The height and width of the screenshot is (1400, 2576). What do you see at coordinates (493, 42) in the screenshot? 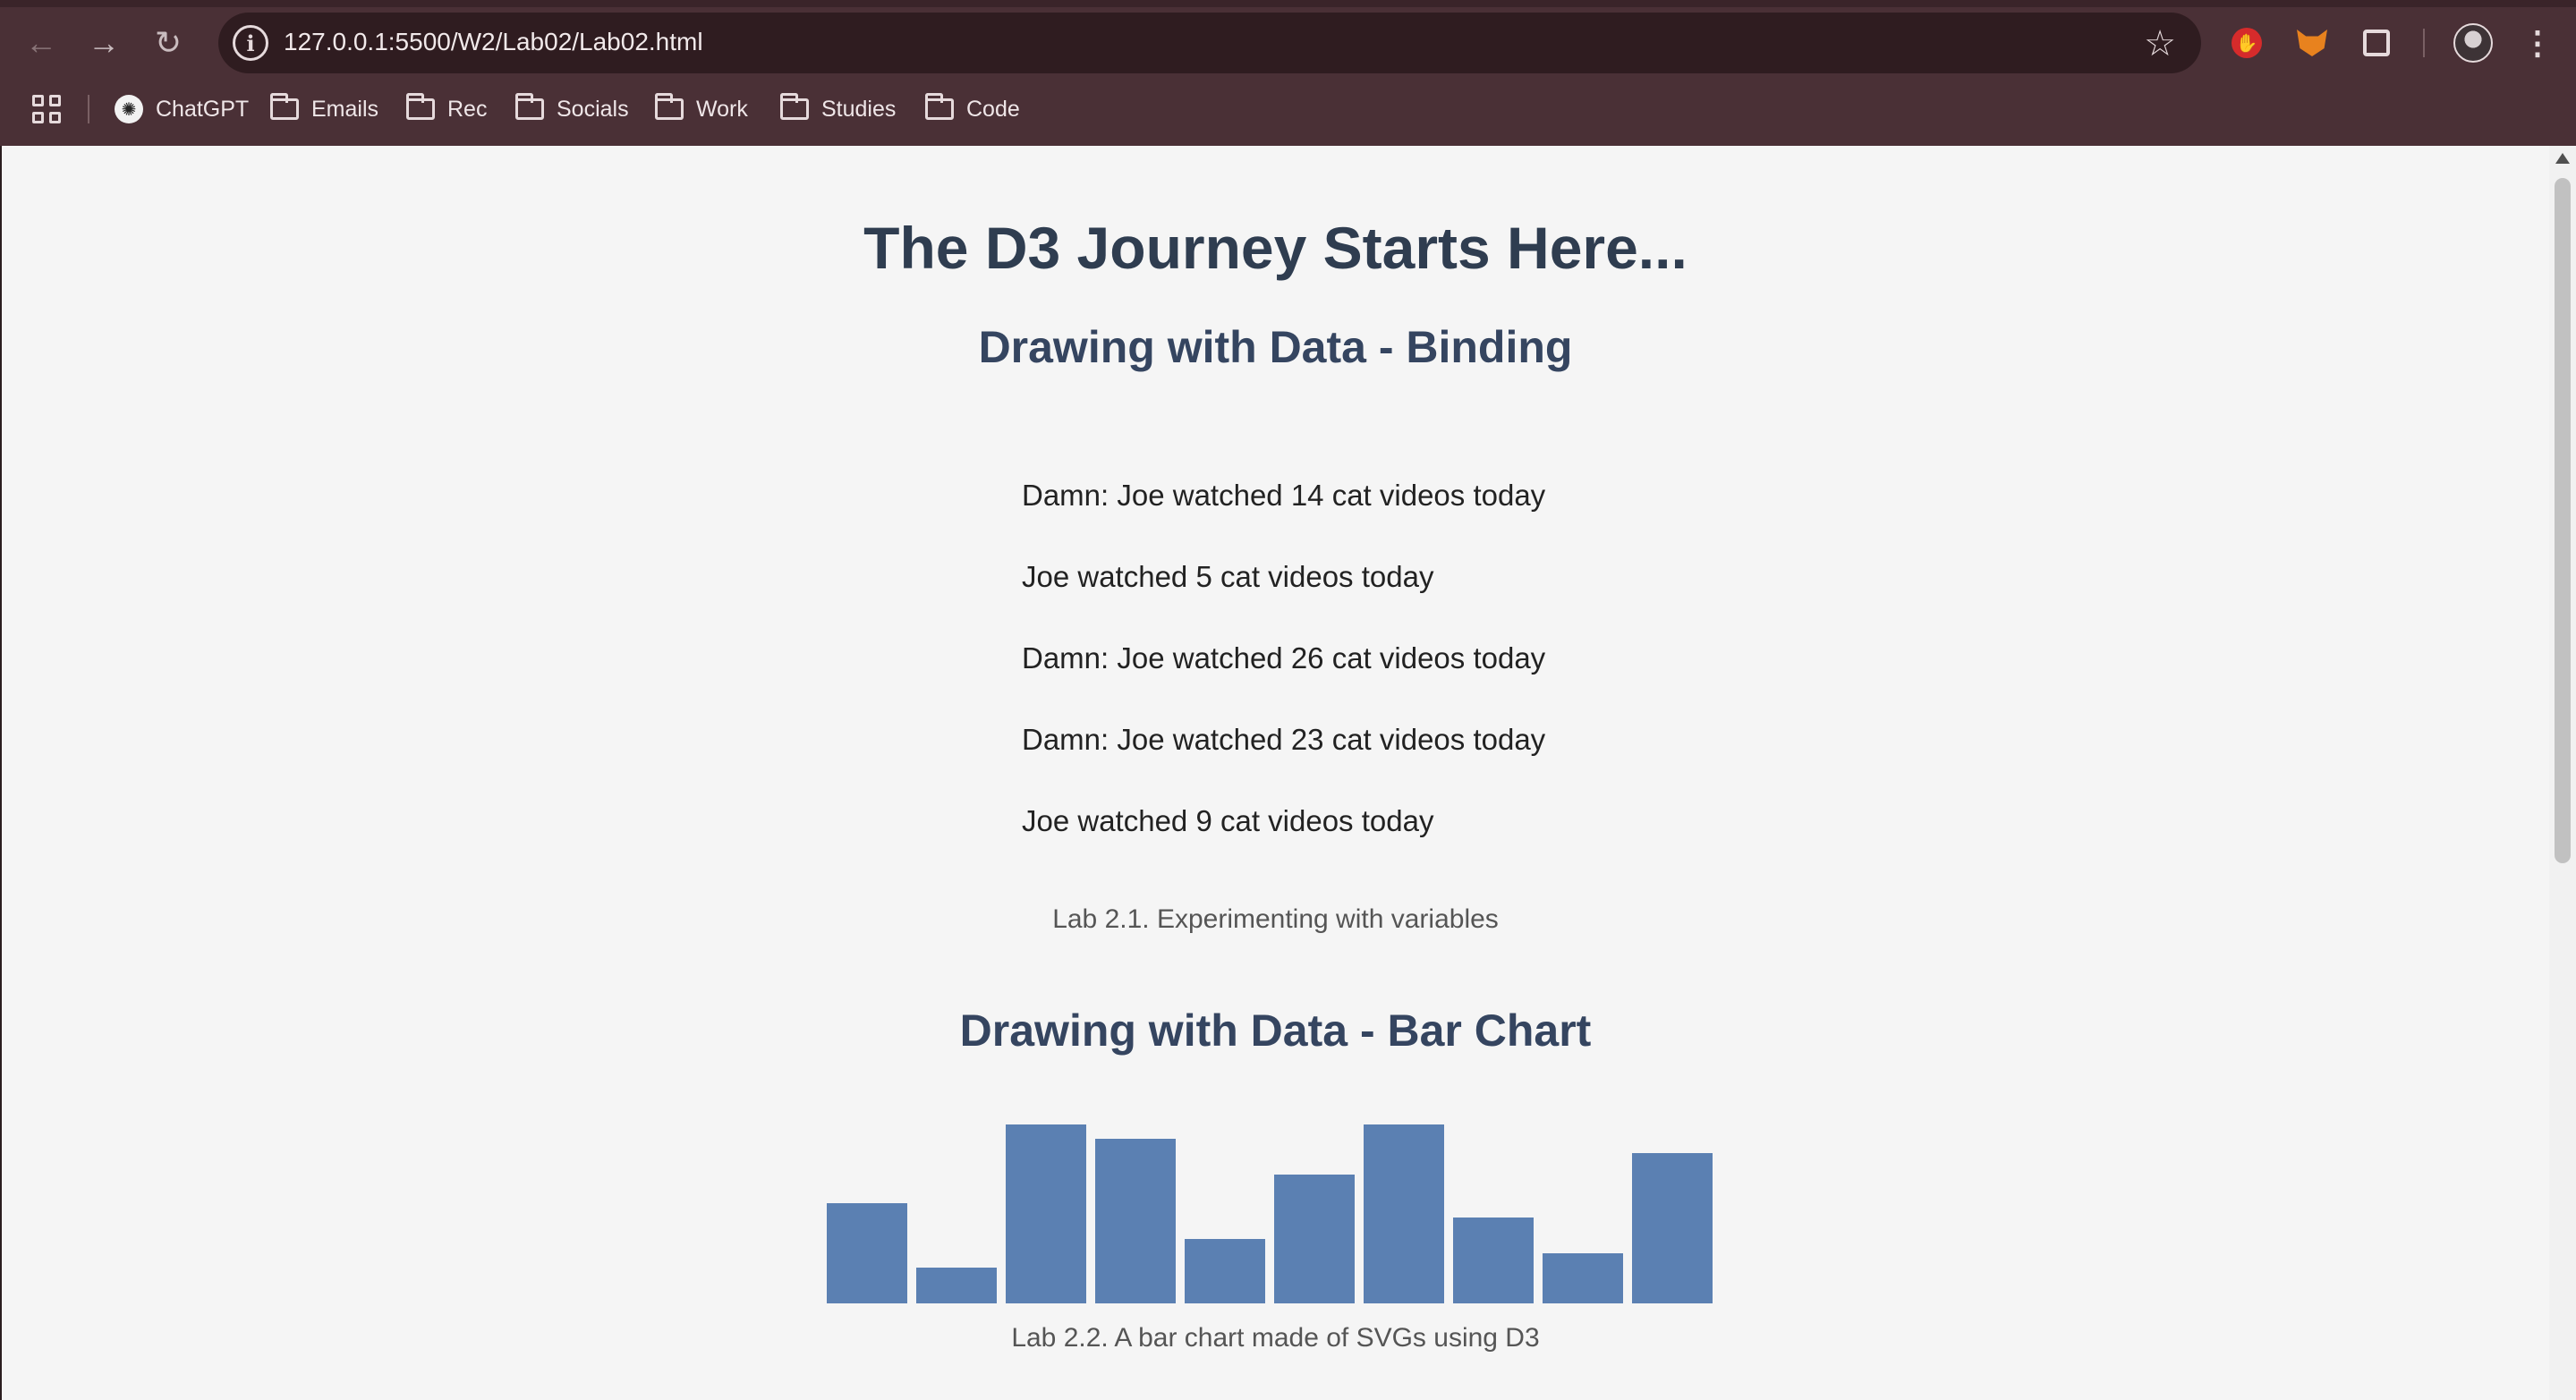
I see `url-text: 127.0.0.1:5500/W2/Lab02/Lab02.html` at bounding box center [493, 42].